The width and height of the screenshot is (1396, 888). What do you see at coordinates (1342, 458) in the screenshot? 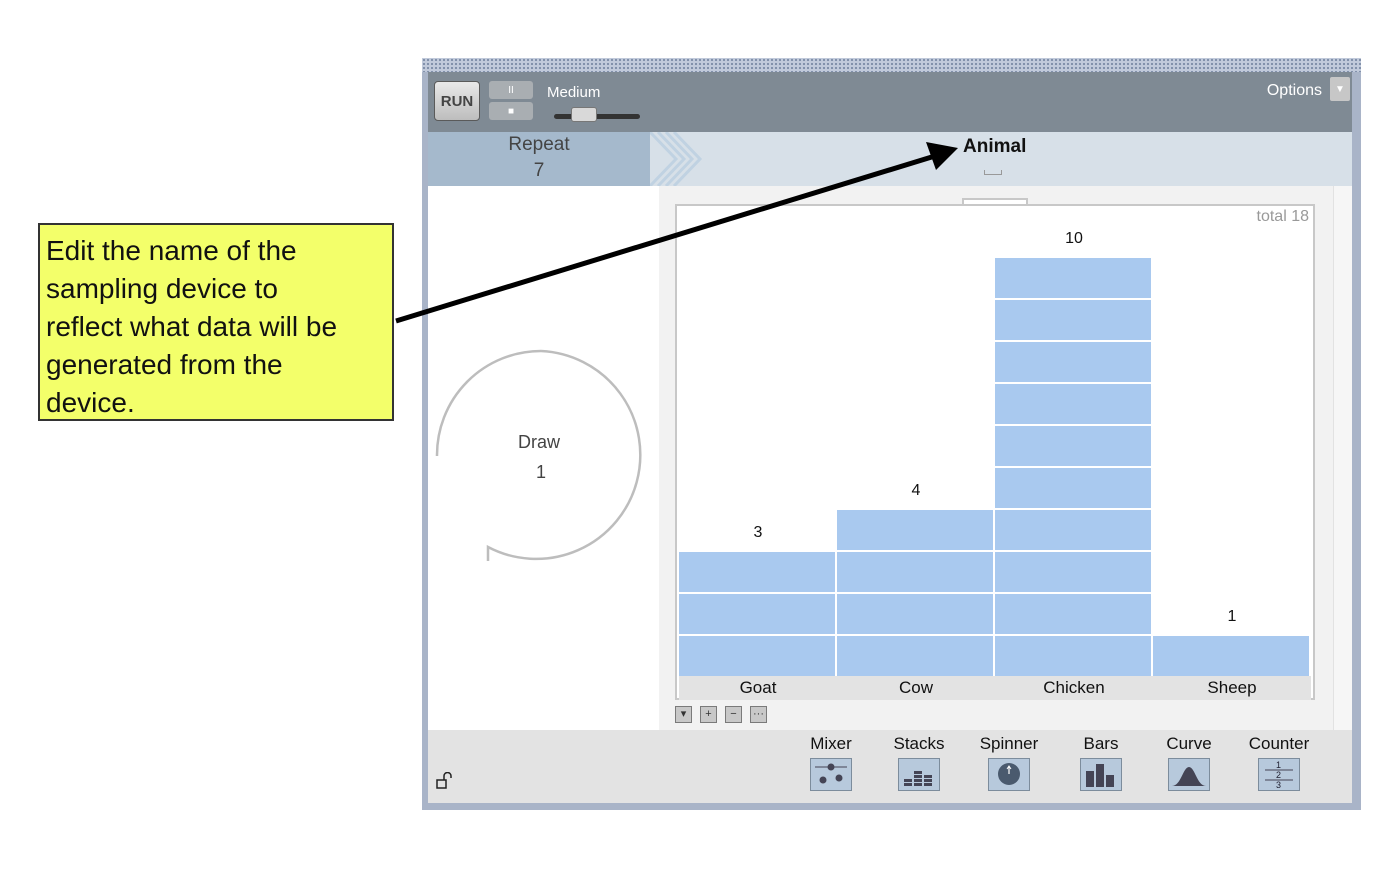
I see `canvas-scrollbar` at bounding box center [1342, 458].